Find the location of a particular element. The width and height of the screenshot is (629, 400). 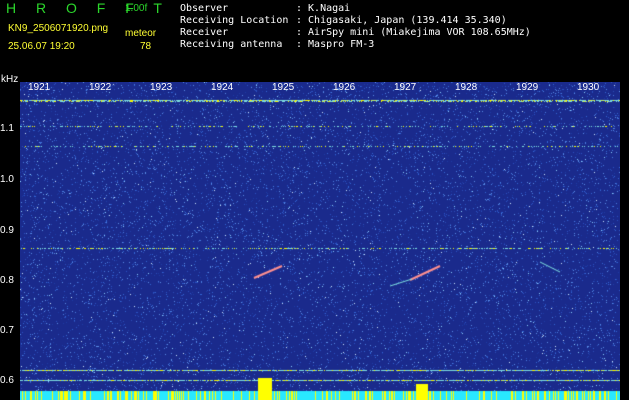

info-row-antenna: Receiving antenna : Maspro FM-3 is located at coordinates (355, 45).